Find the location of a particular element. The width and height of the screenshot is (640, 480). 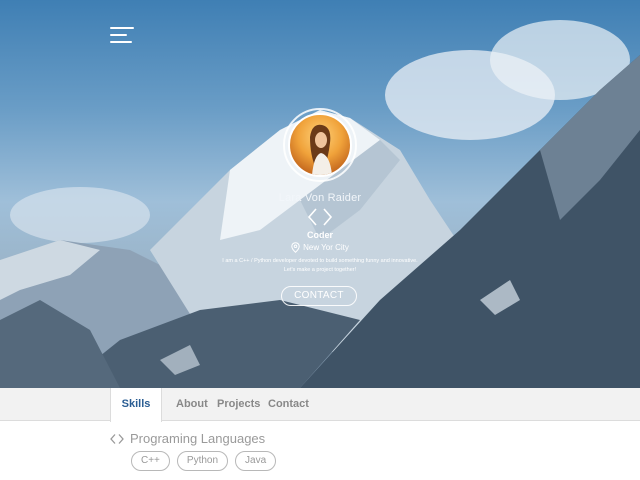

tab-contact: Contact is located at coordinates (288, 404).